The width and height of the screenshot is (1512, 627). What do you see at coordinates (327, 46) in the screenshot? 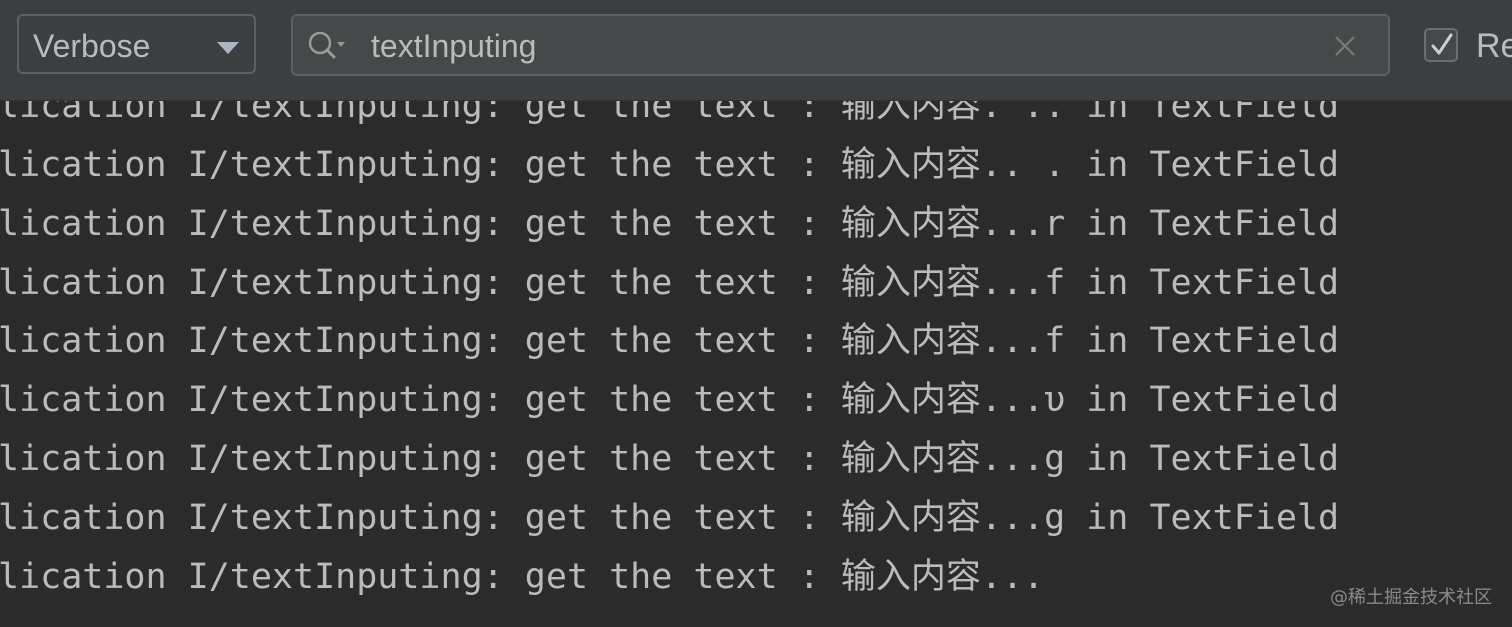
I see `search-icon` at bounding box center [327, 46].